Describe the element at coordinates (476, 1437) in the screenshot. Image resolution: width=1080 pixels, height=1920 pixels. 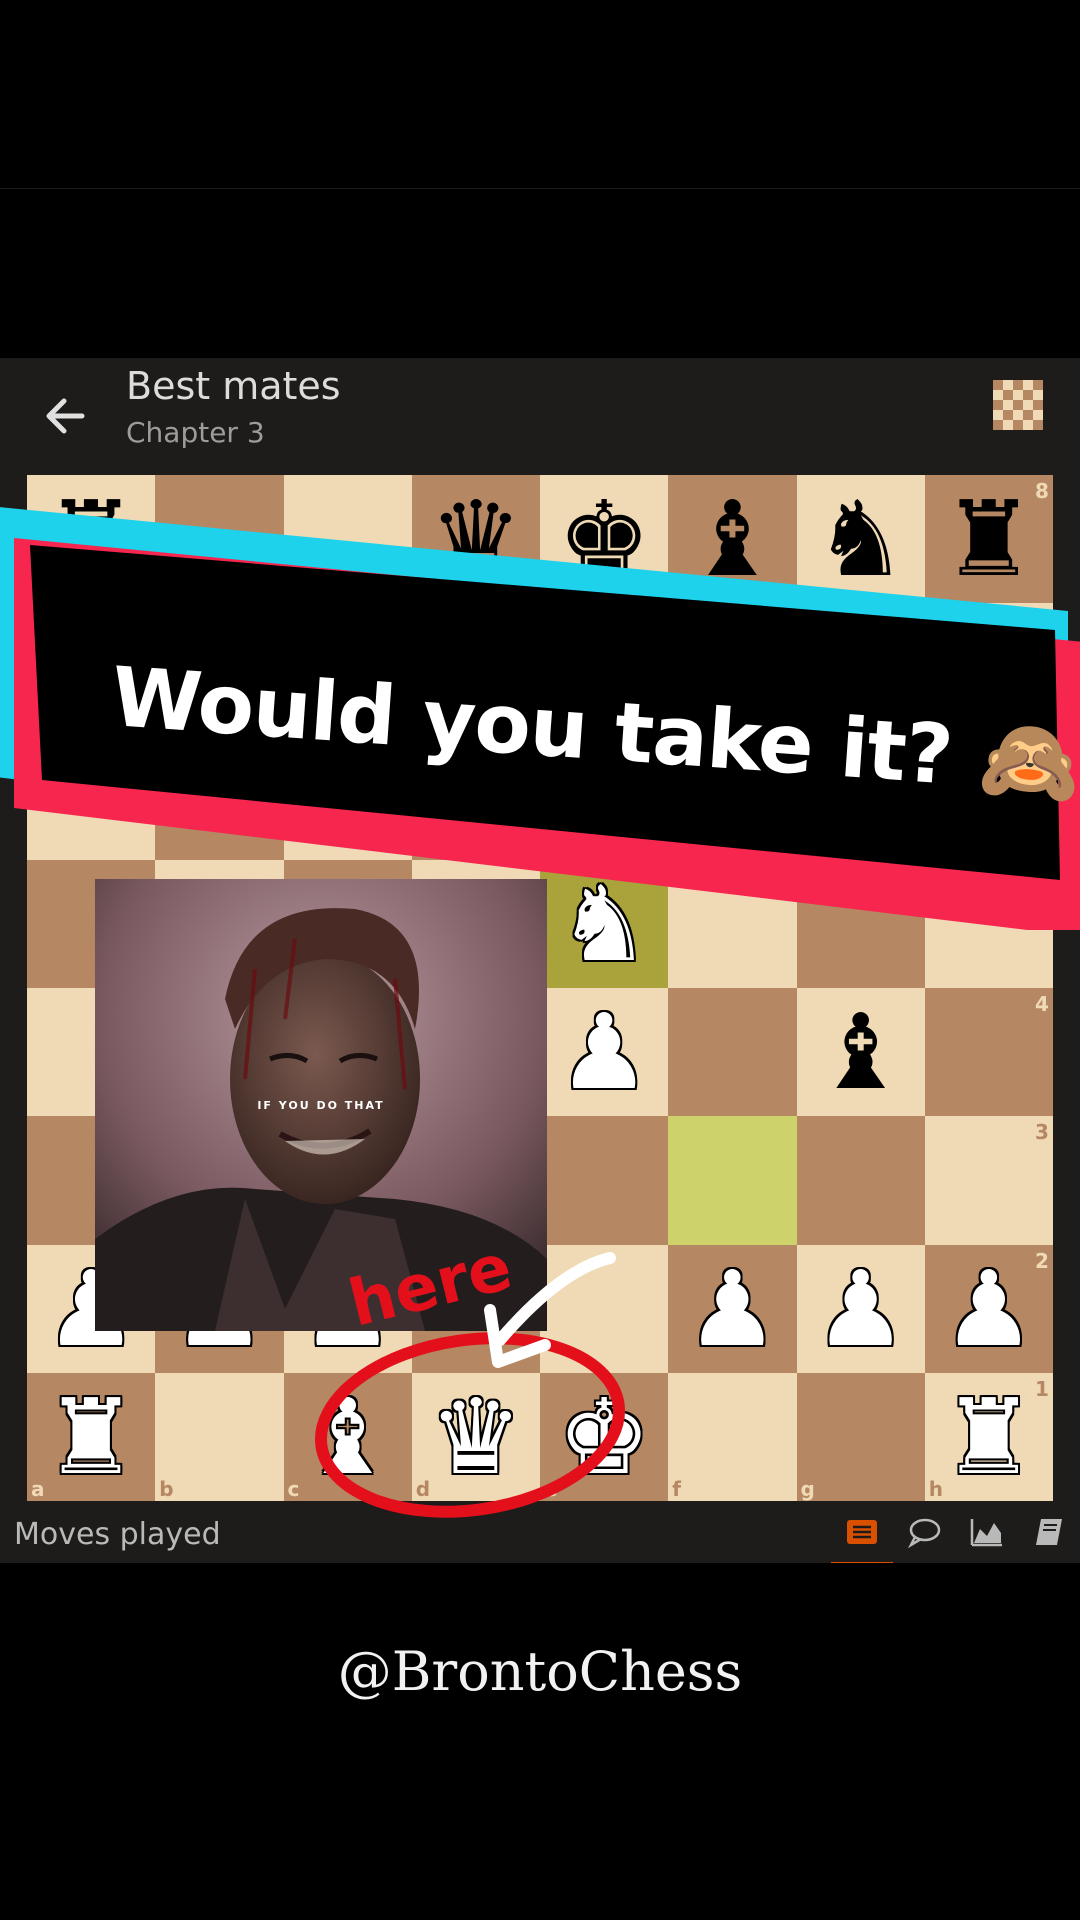
I see `white-queen-d1: ♛` at that location.